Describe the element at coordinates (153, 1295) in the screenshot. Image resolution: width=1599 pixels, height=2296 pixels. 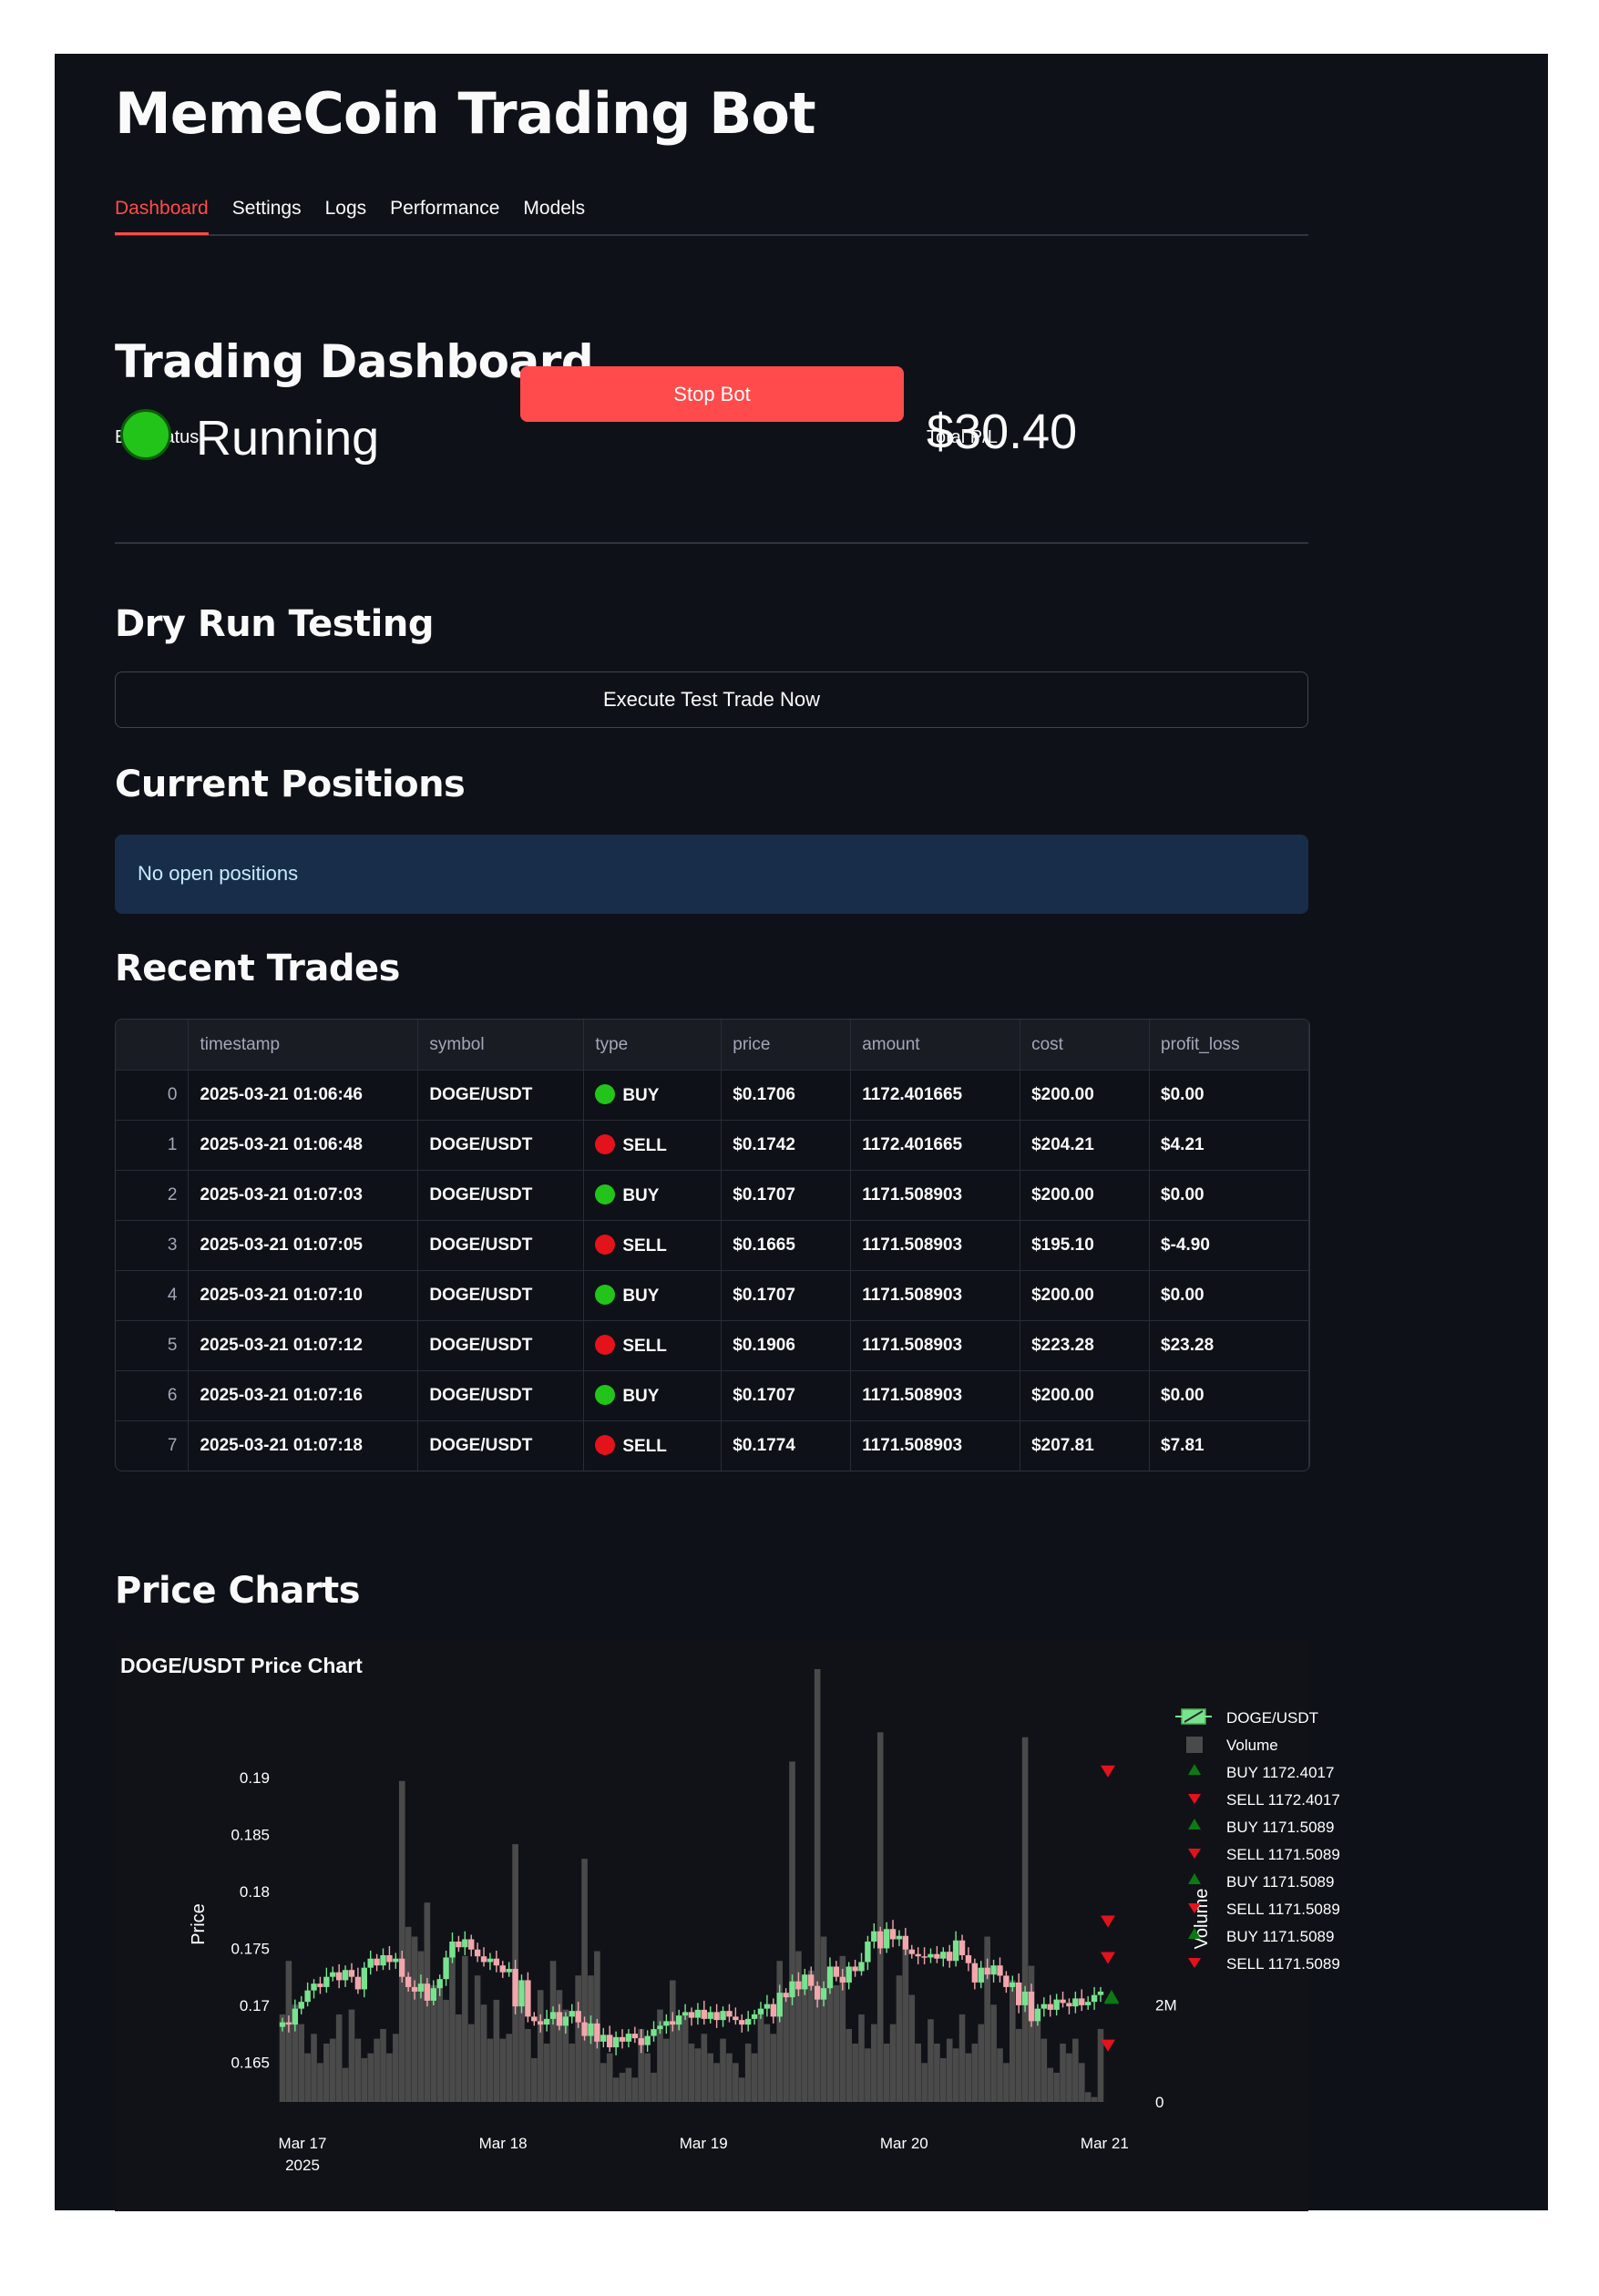
I see `cell-index: 4` at that location.